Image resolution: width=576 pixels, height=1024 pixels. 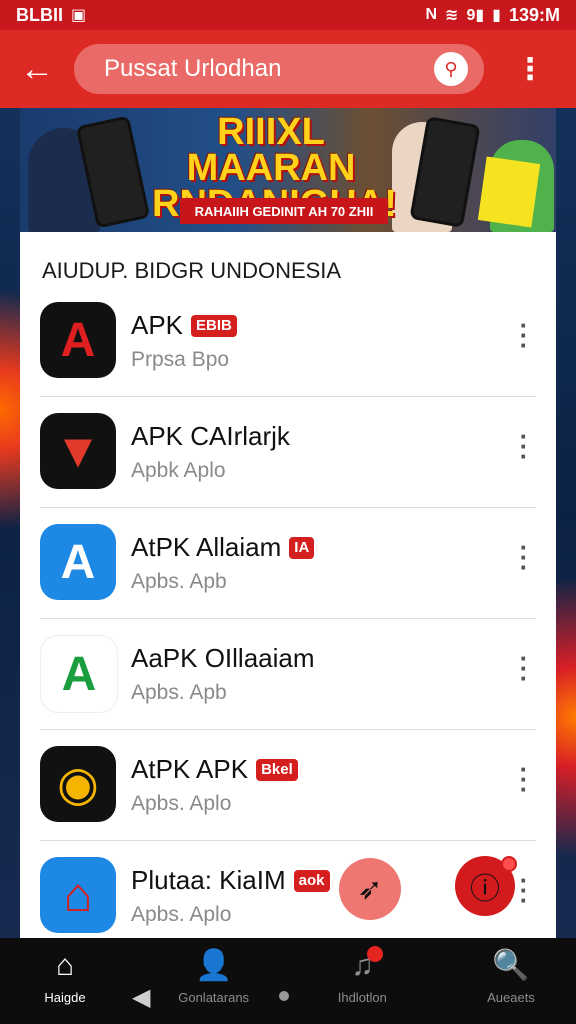 I want to click on nav-item-search: 🔍 Aueaets, so click(x=511, y=976).